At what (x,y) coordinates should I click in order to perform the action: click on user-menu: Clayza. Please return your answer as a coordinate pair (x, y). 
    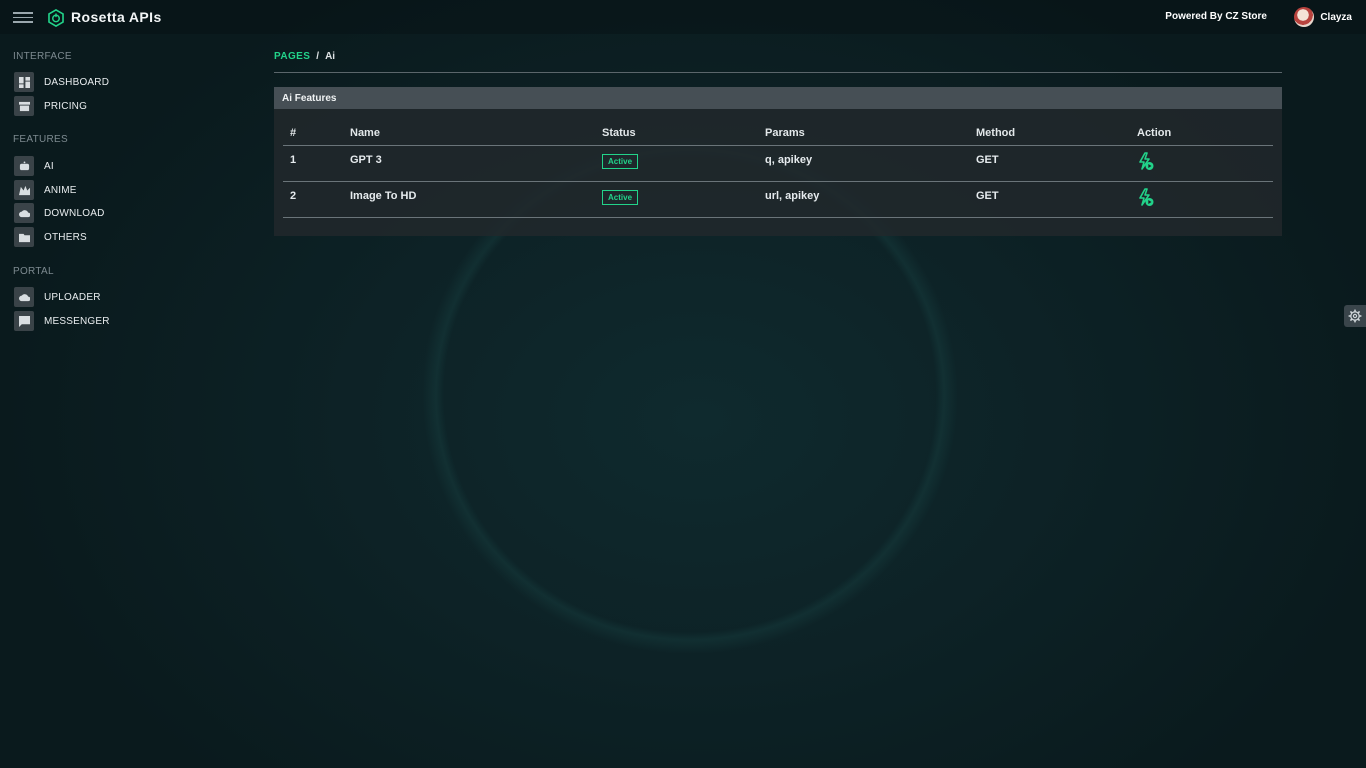
    Looking at the image, I should click on (1323, 17).